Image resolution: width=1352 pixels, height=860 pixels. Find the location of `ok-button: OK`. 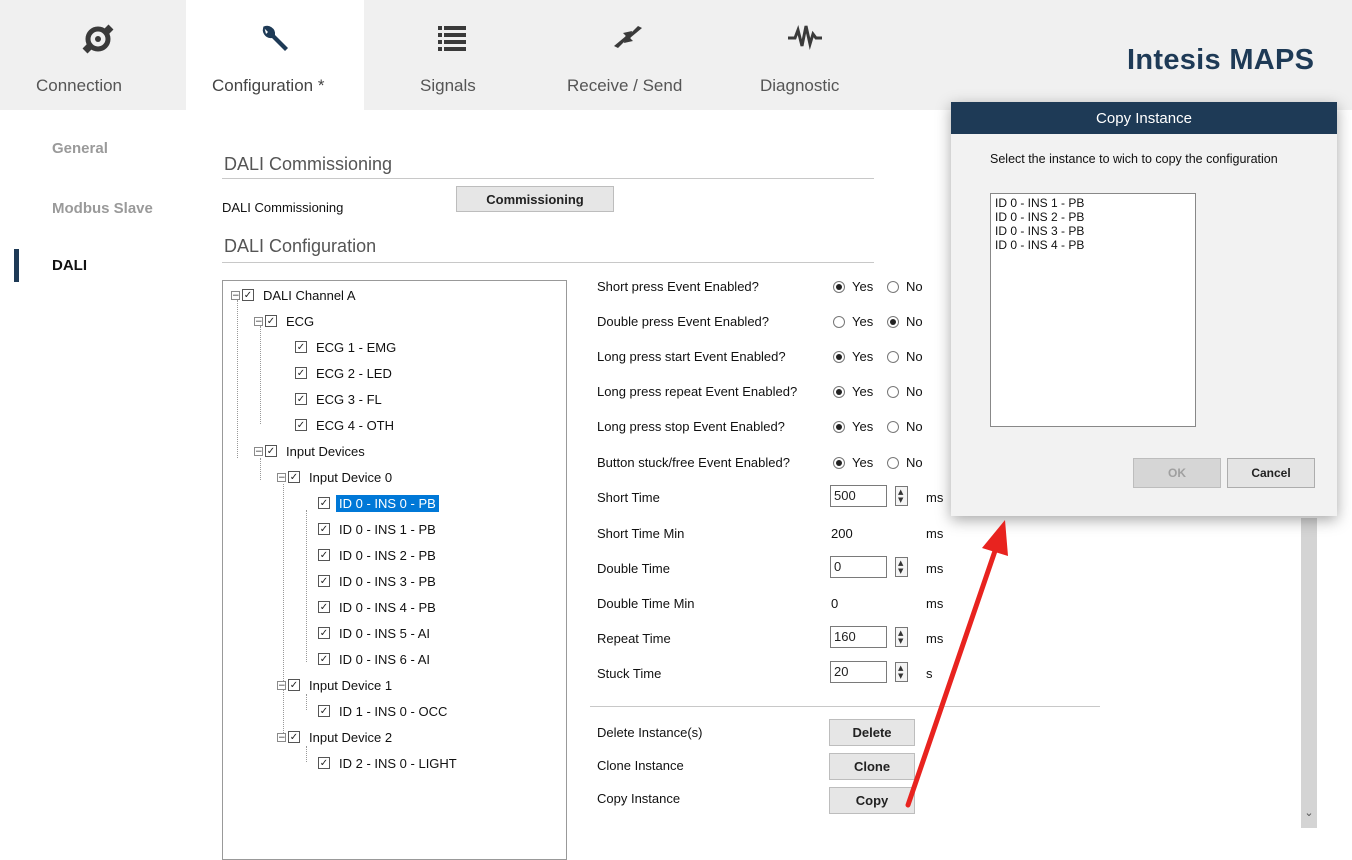

ok-button: OK is located at coordinates (1177, 473).